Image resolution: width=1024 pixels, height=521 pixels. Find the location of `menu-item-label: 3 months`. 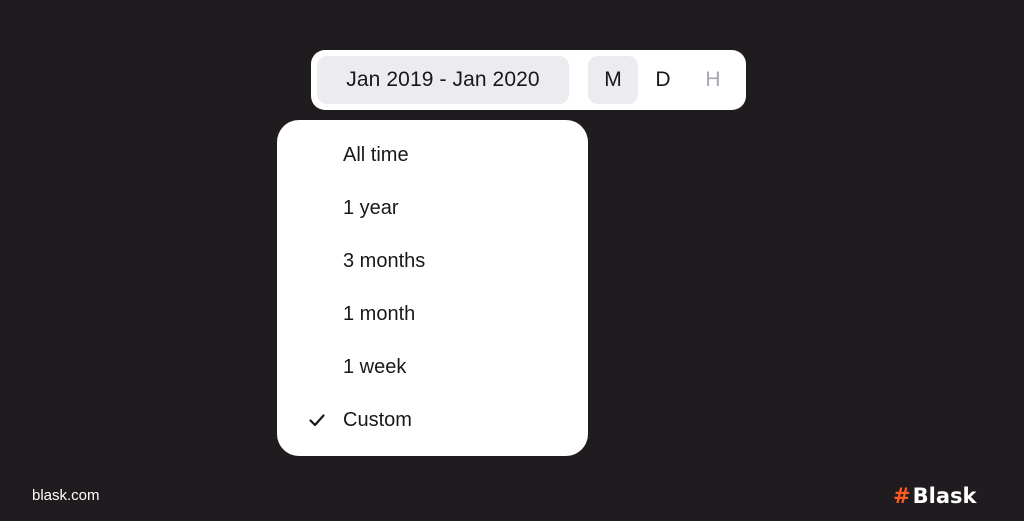

menu-item-label: 3 months is located at coordinates (384, 261).